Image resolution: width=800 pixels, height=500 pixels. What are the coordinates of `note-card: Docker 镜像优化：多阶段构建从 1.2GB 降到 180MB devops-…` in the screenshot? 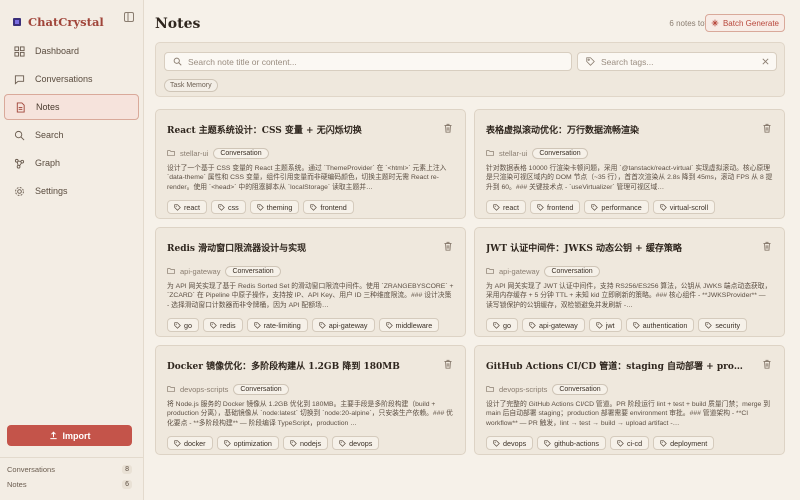 It's located at (310, 400).